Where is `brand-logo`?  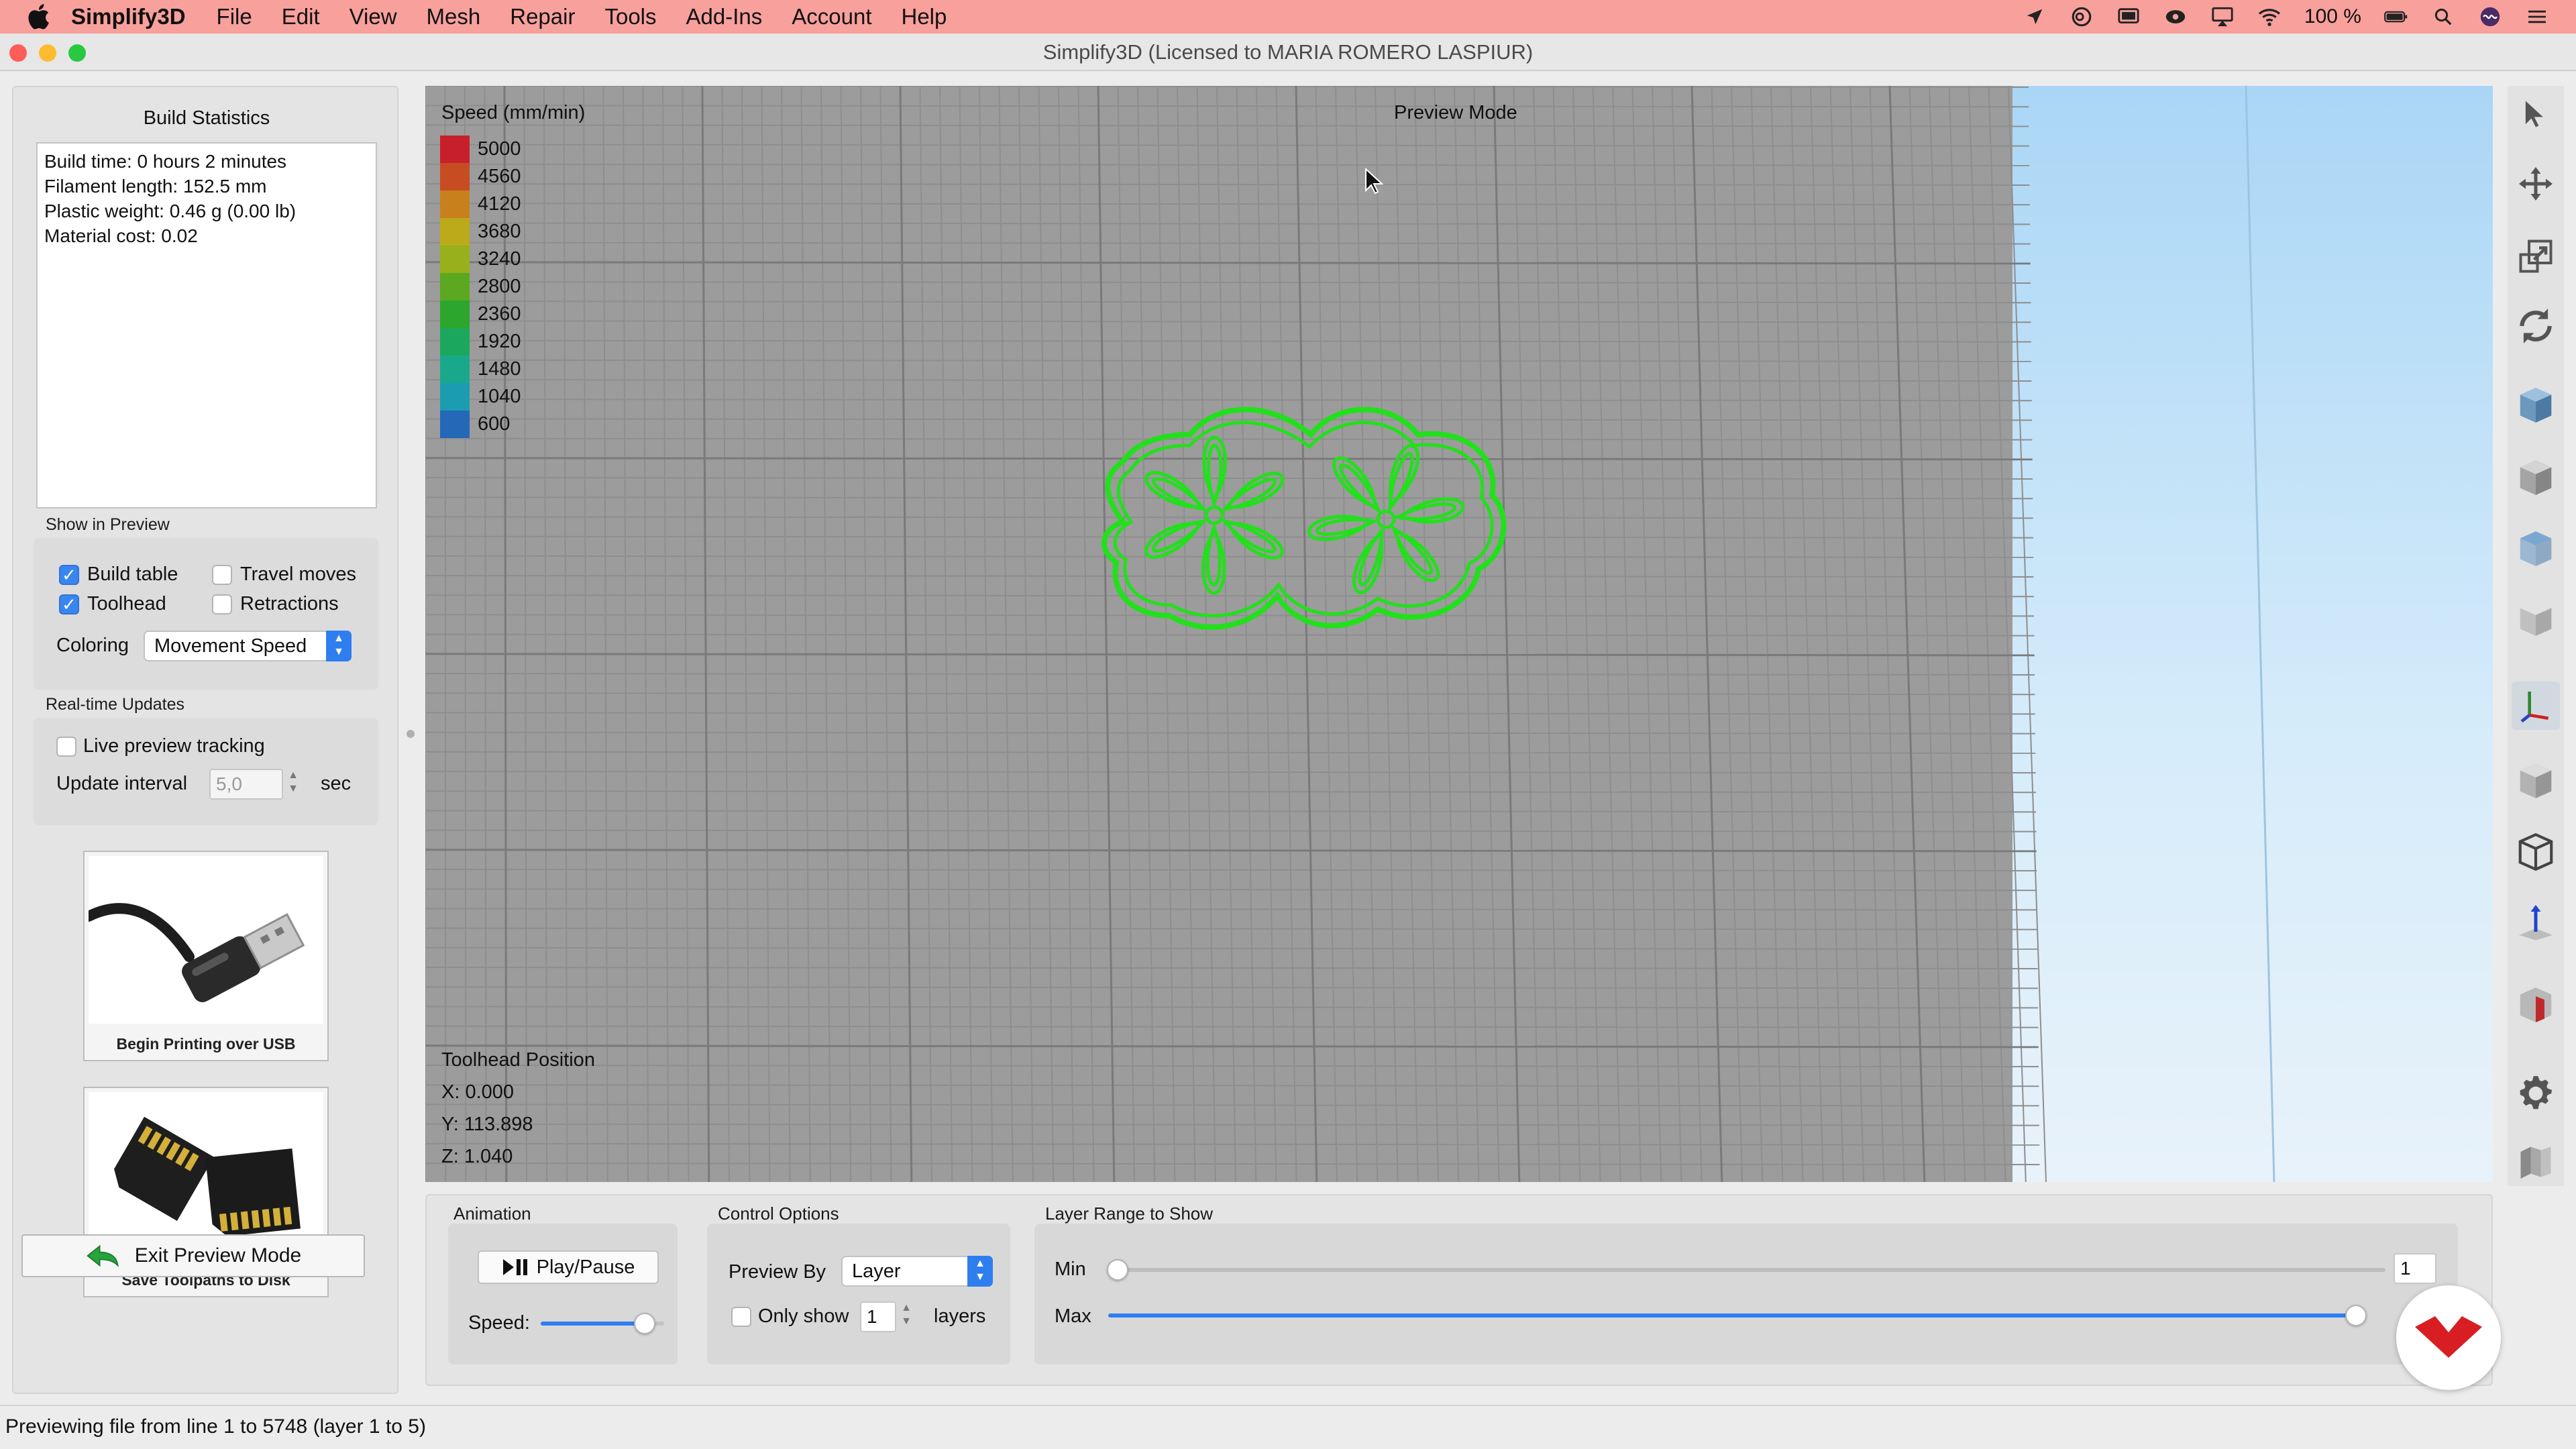
brand-logo is located at coordinates (2448, 1337).